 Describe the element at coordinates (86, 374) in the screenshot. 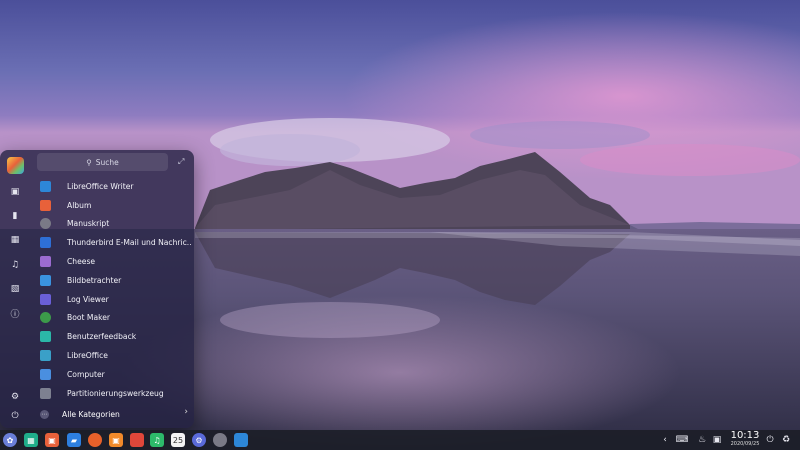

I see `app-label: Computer` at that location.